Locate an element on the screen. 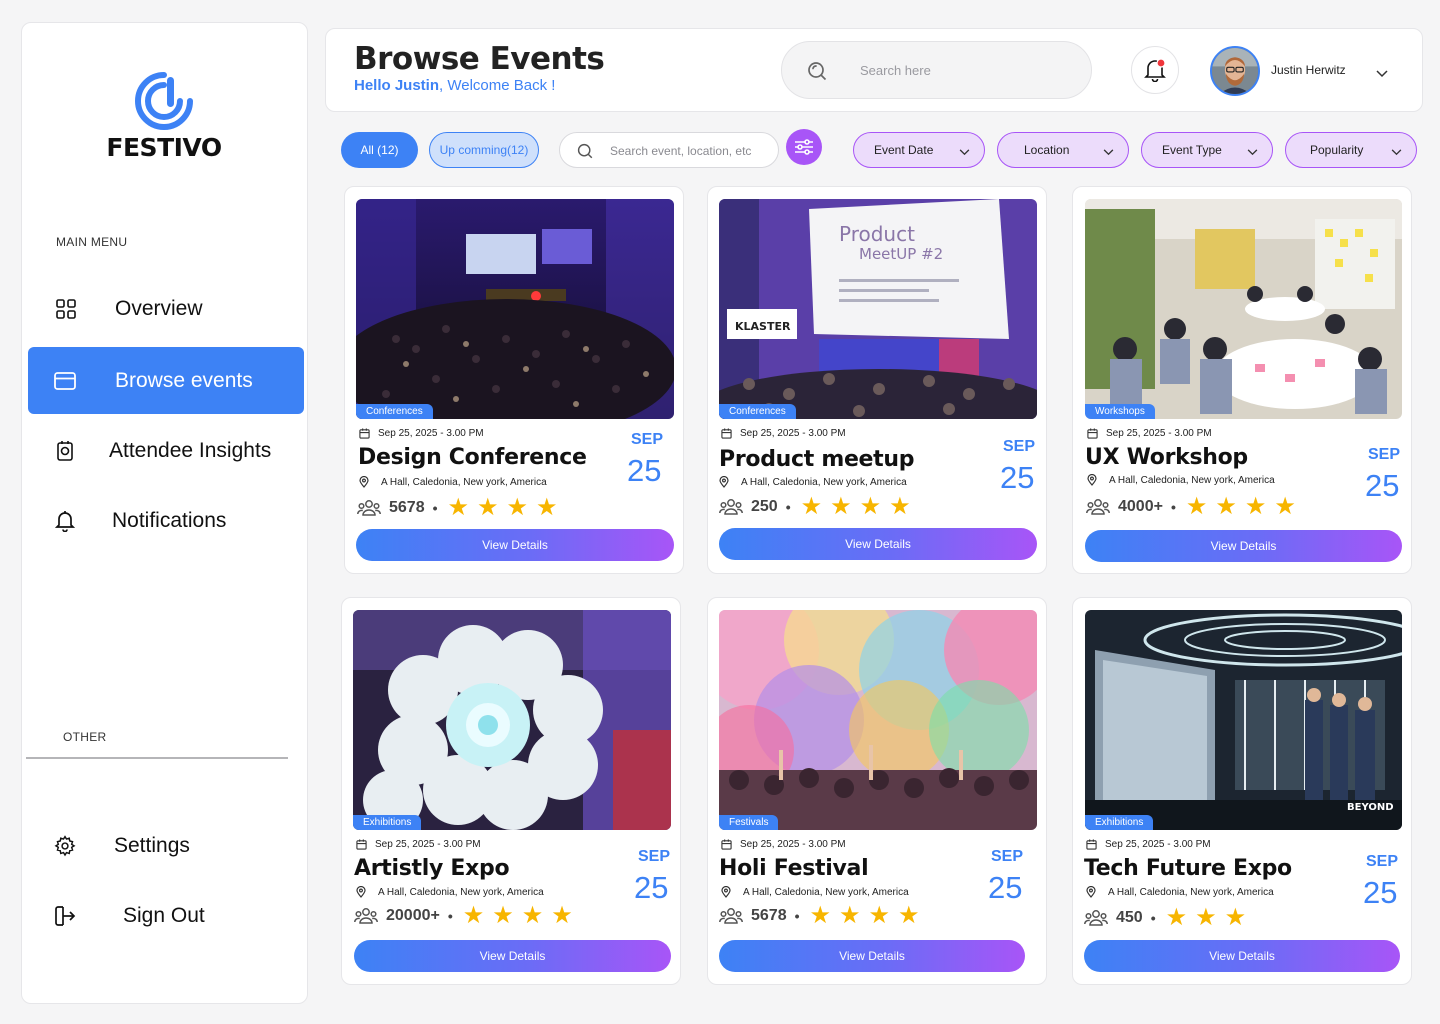  sliders-icon is located at coordinates (804, 147).